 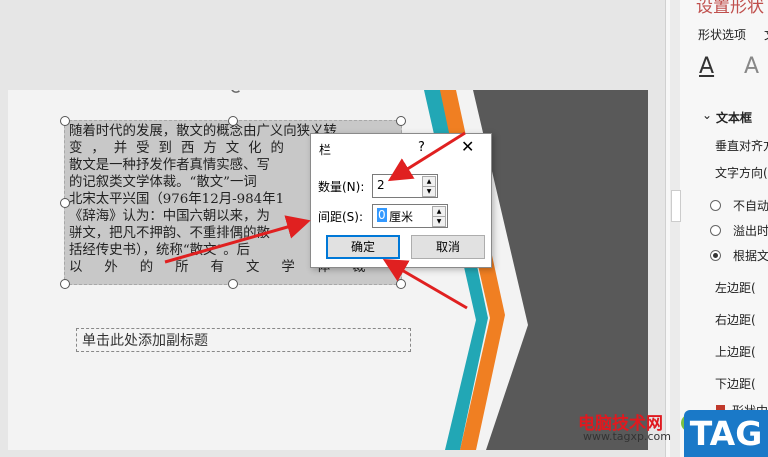 I want to click on rotate-handle-icon: ⟳, so click(x=237, y=94).